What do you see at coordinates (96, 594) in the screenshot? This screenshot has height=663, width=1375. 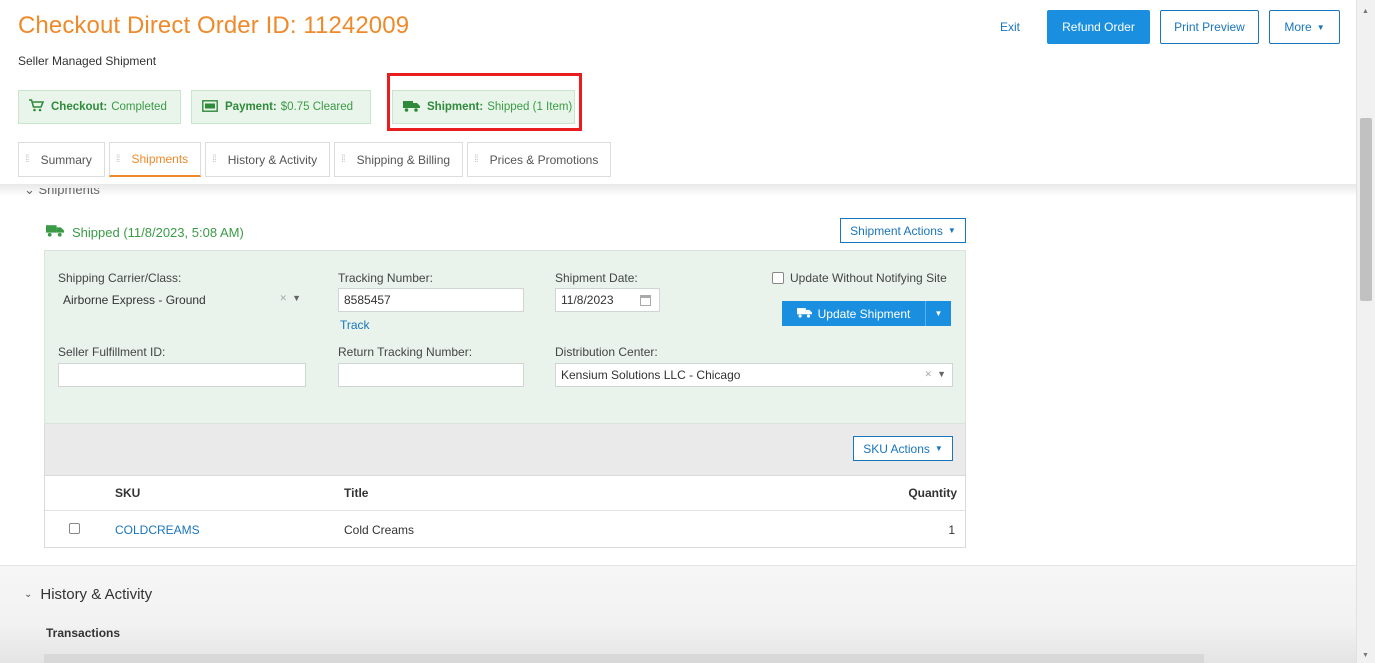 I see `history-activity-title: History & Activity` at bounding box center [96, 594].